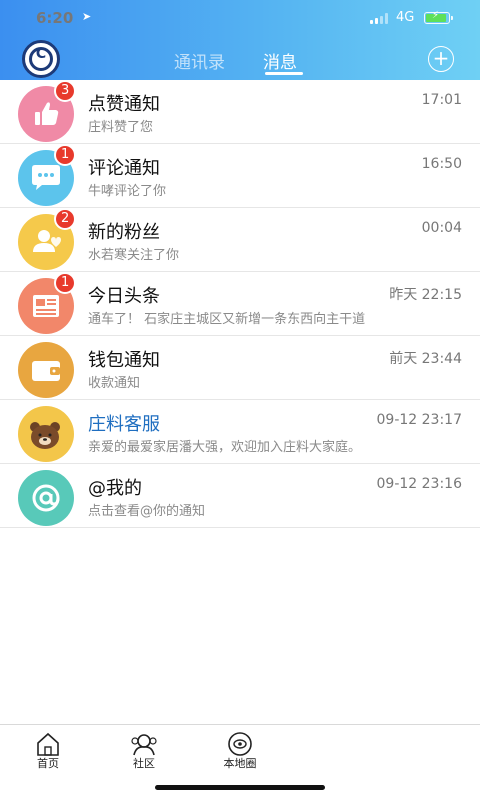  I want to click on nav-label: 本地圈, so click(240, 763).